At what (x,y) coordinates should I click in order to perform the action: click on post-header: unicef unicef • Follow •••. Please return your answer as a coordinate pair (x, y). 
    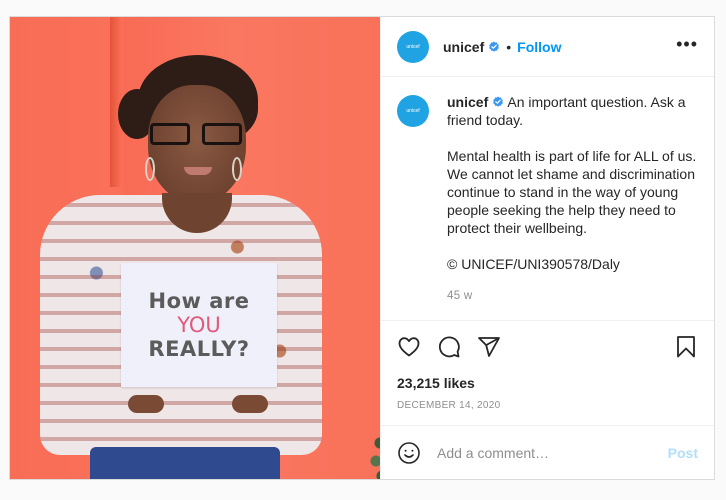
    Looking at the image, I should click on (547, 47).